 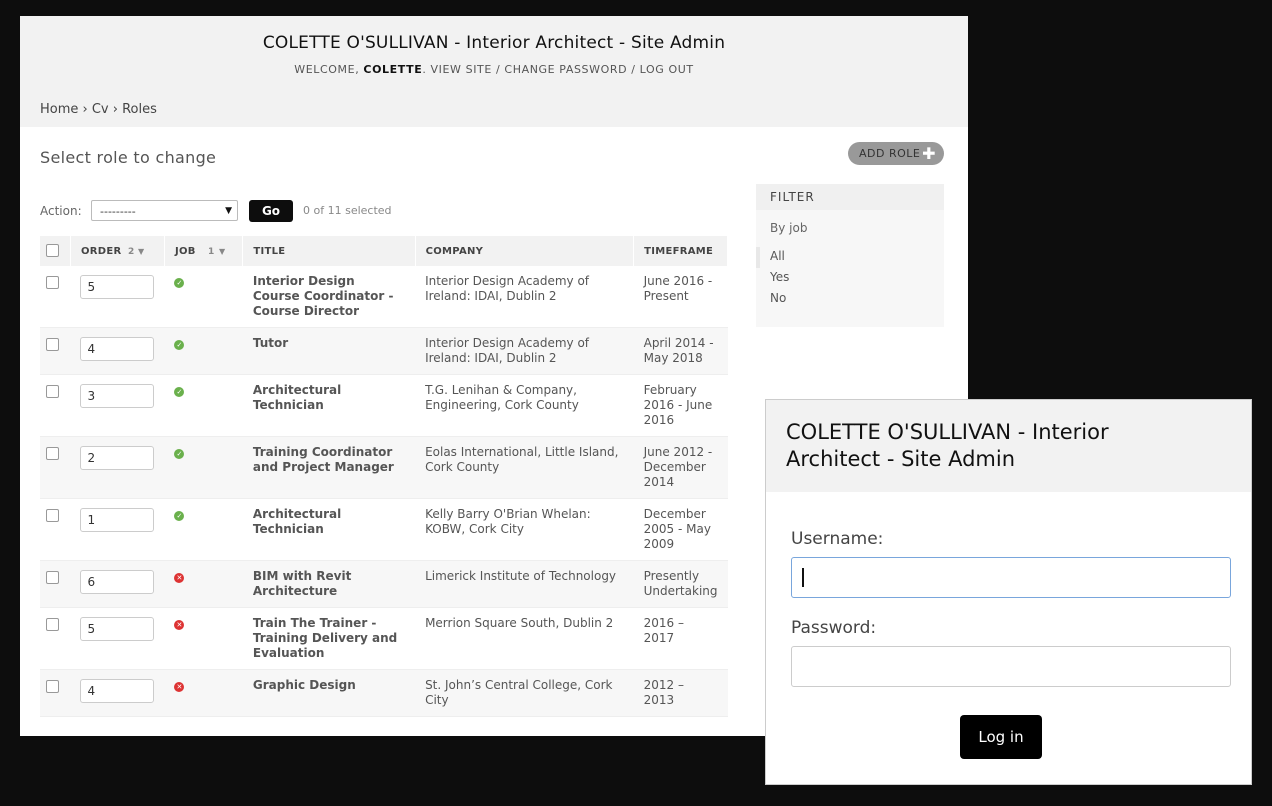 I want to click on add-role-label: ADD ROLE, so click(x=890, y=153).